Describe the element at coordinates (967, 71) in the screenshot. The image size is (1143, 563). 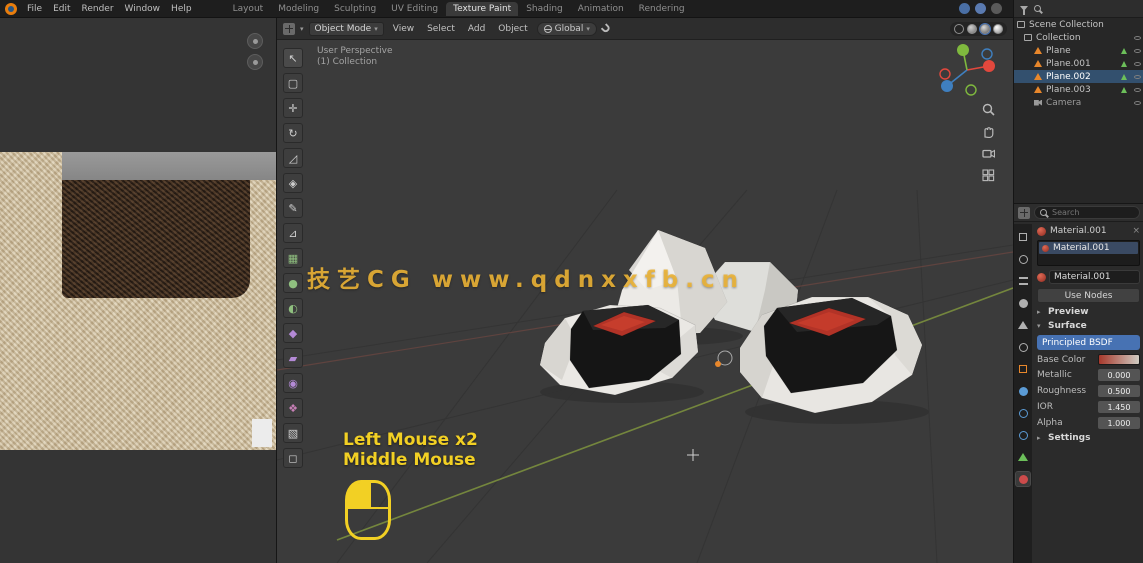
I see `navigation-gizmo` at that location.